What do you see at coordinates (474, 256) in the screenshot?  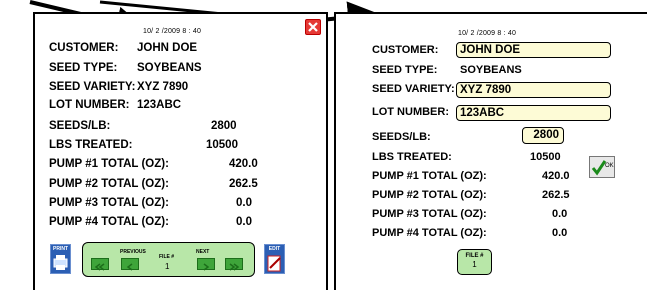 I see `right-file-label: FILE #` at bounding box center [474, 256].